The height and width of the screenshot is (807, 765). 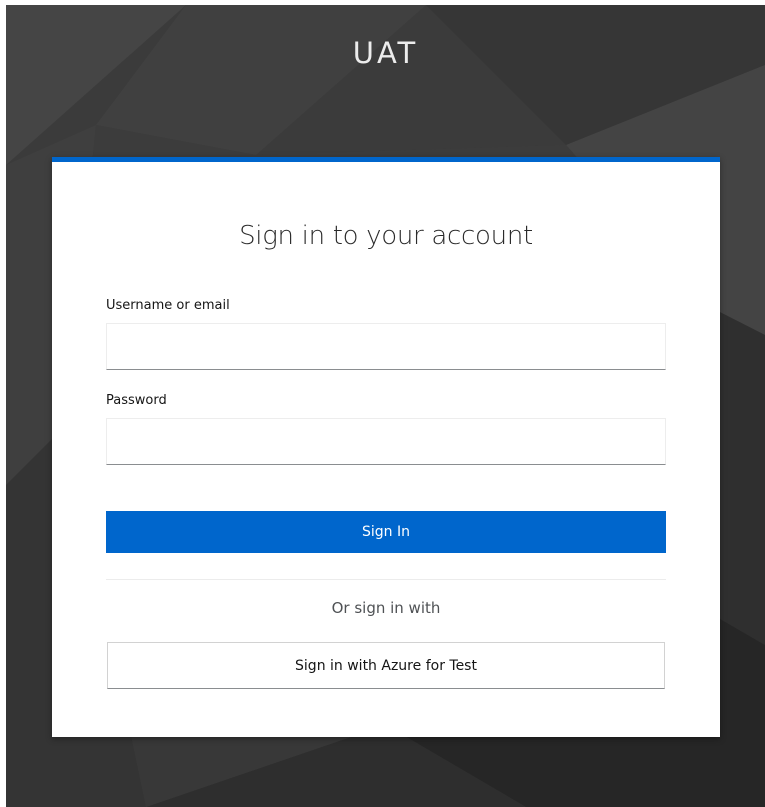 I want to click on password-input, so click(x=386, y=441).